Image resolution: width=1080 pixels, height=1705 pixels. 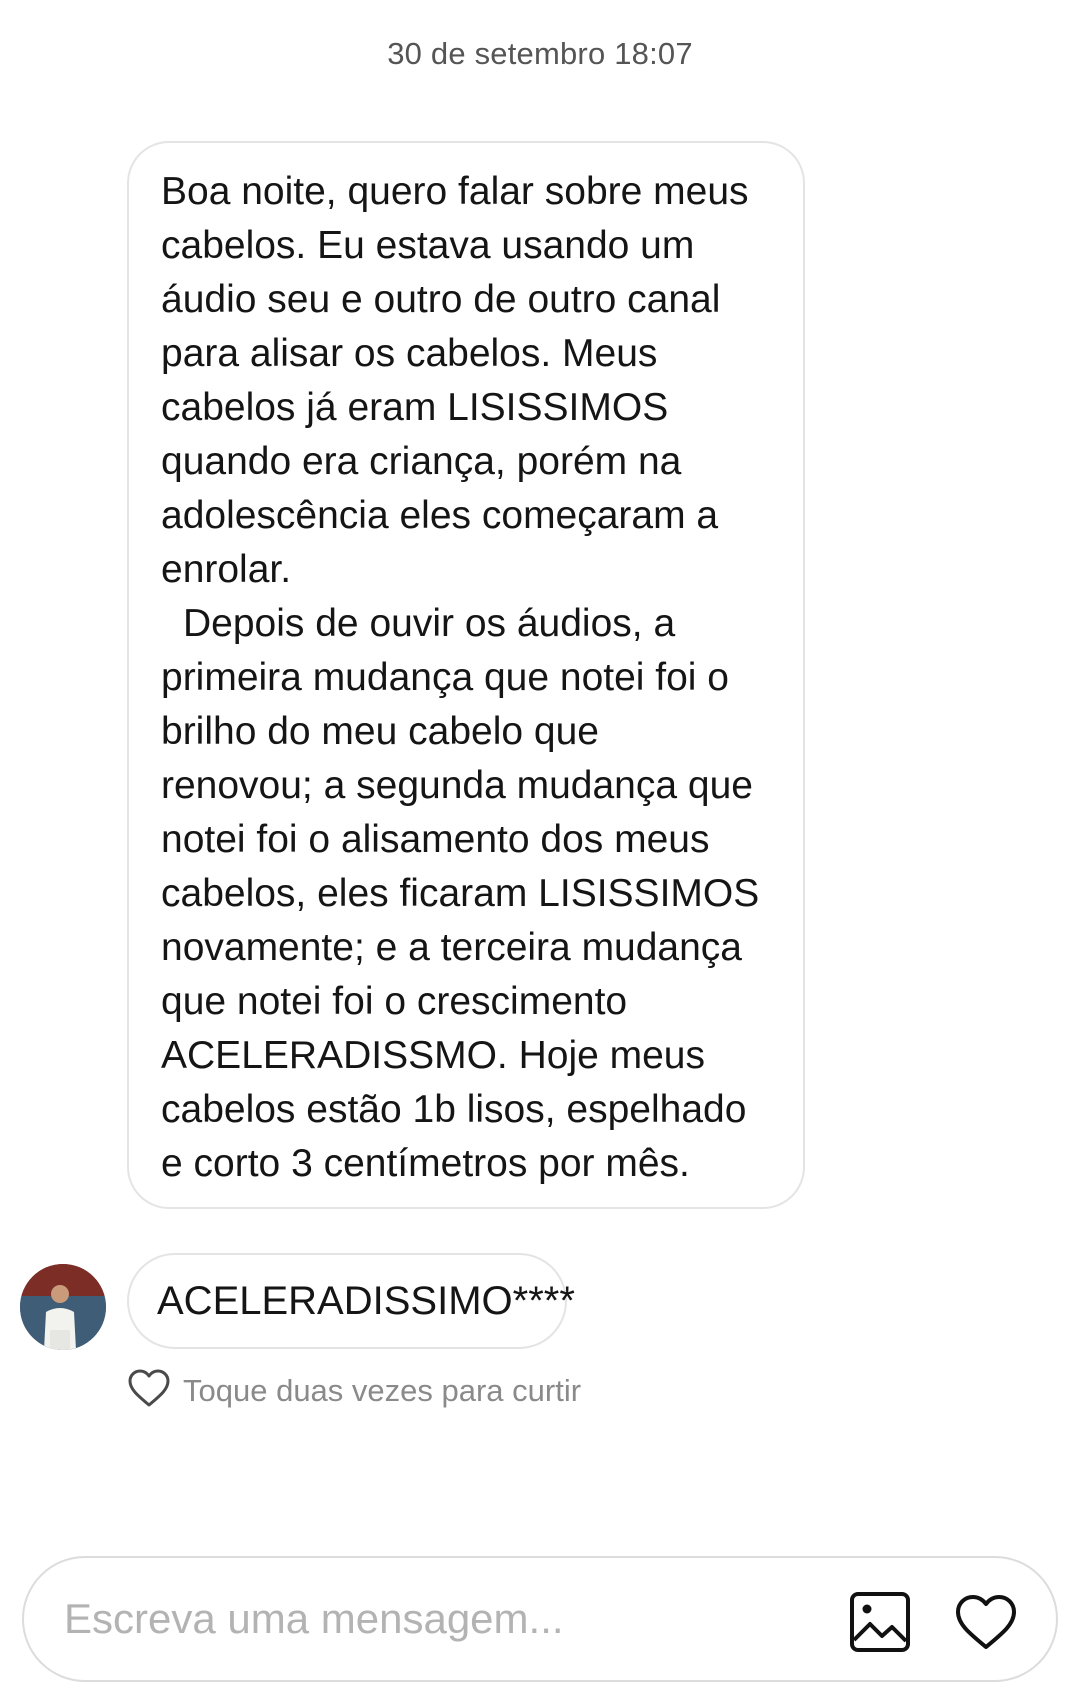 I want to click on reply-text: ACELERADISSIMO****, so click(x=366, y=1300).